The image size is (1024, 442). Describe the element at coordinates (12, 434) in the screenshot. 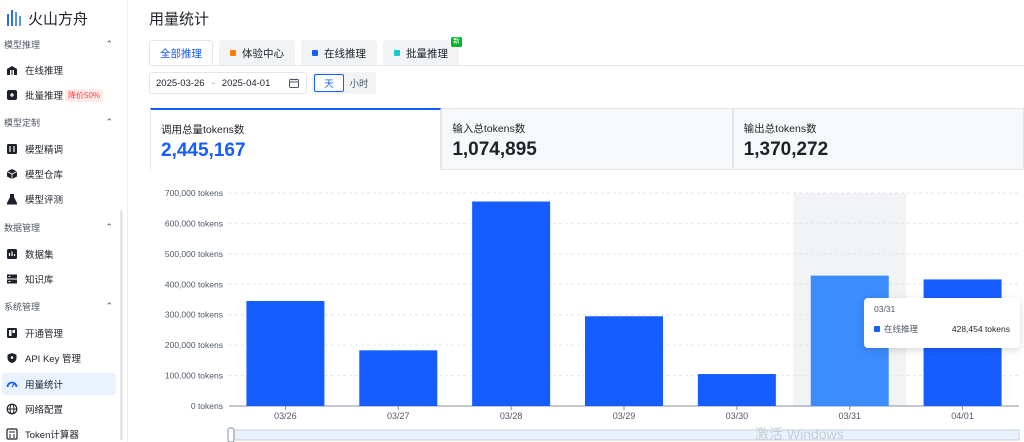

I see `calculator-icon` at that location.